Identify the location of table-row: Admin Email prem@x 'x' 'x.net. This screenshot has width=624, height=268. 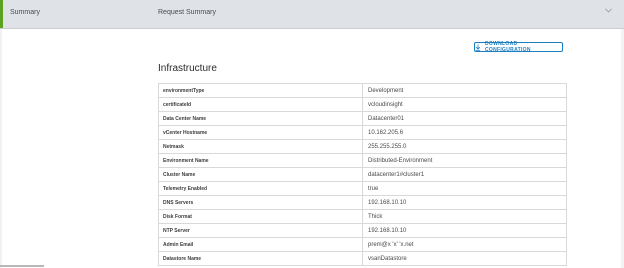
(362, 245).